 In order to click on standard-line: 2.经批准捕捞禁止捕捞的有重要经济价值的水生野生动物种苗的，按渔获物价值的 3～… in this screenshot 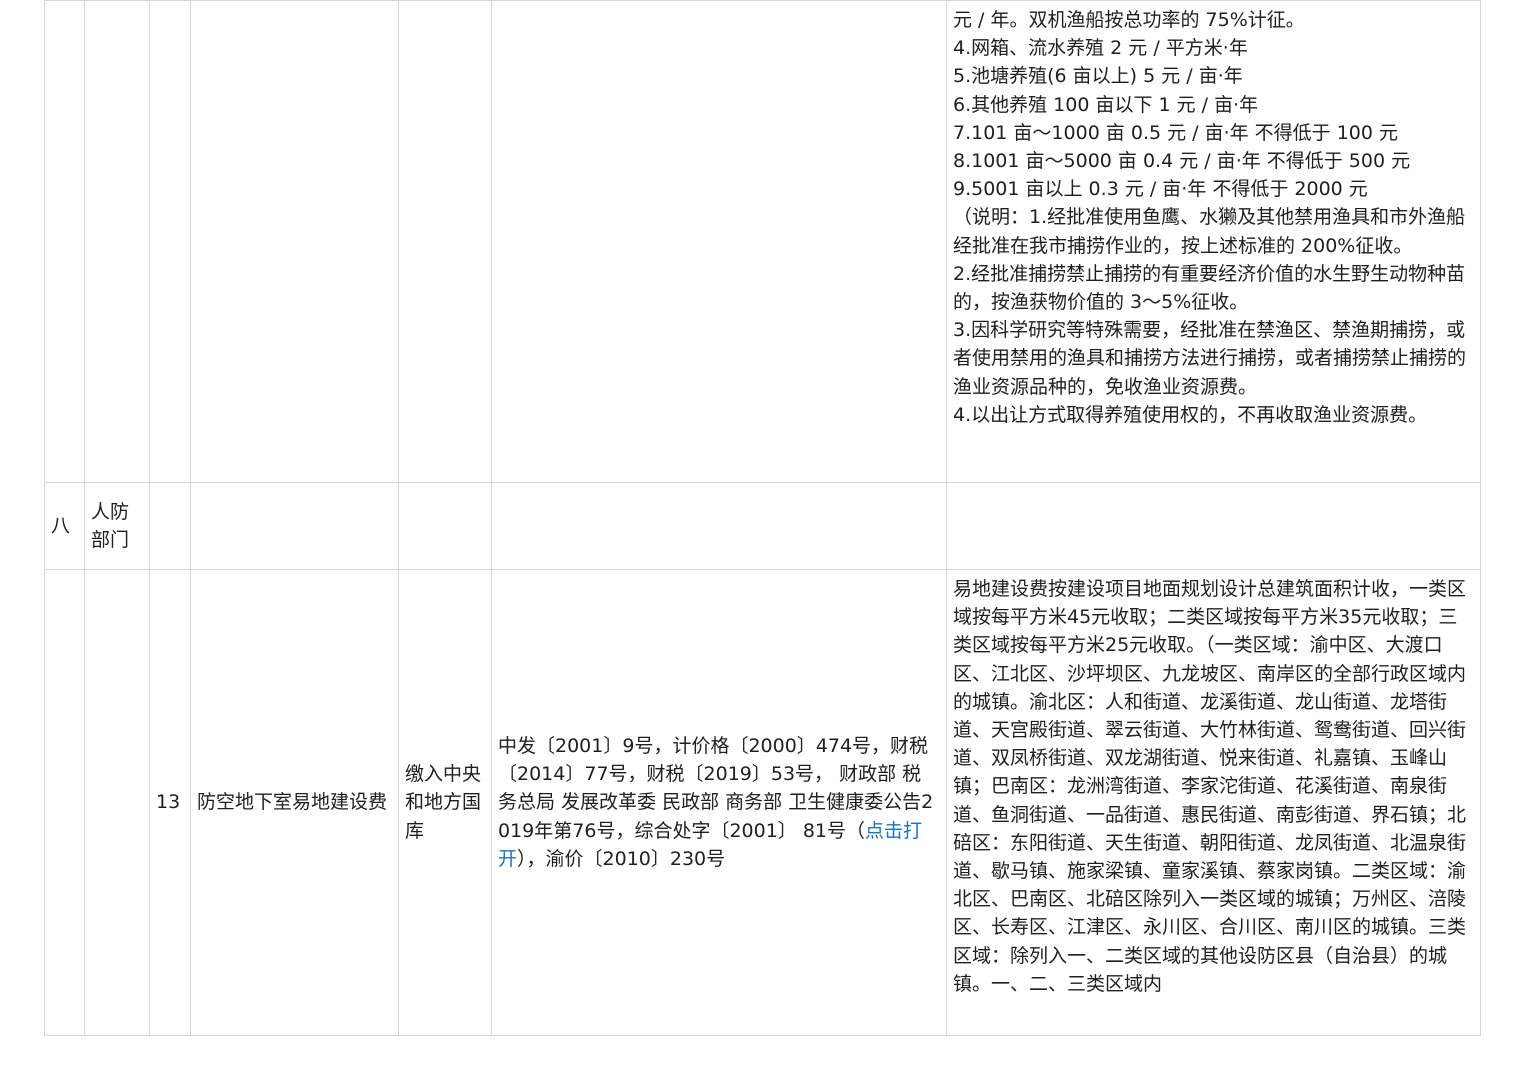, I will do `click(1209, 288)`.